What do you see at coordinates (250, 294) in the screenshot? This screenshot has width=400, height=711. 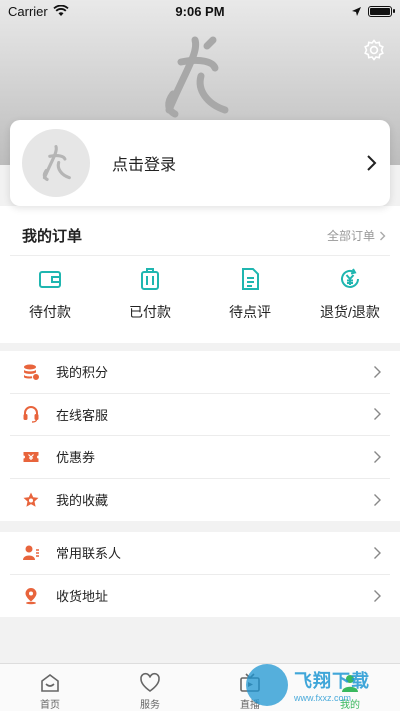 I see `order-to-review: 待点评` at bounding box center [250, 294].